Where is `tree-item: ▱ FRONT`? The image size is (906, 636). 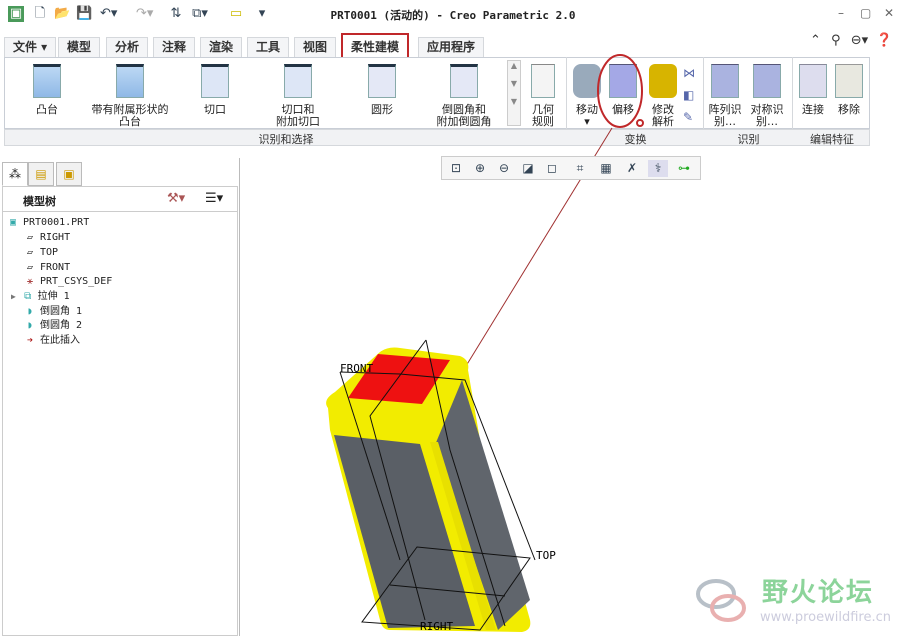
tree-item: ▱ FRONT is located at coordinates (46, 268).